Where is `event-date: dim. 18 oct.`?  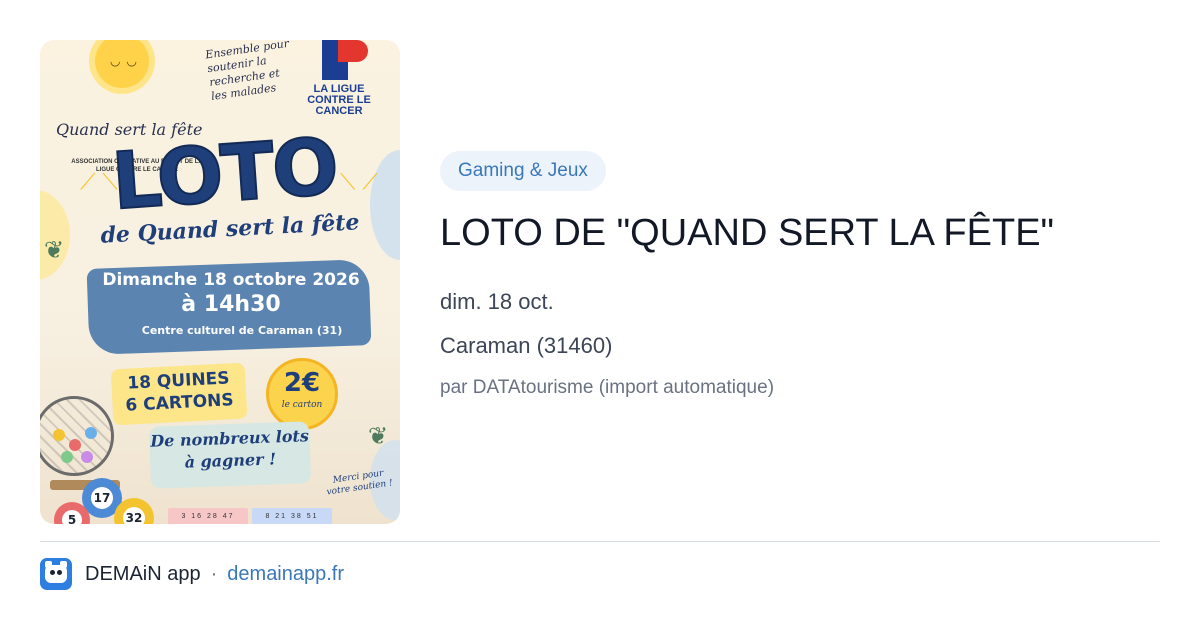 event-date: dim. 18 oct. is located at coordinates (497, 301).